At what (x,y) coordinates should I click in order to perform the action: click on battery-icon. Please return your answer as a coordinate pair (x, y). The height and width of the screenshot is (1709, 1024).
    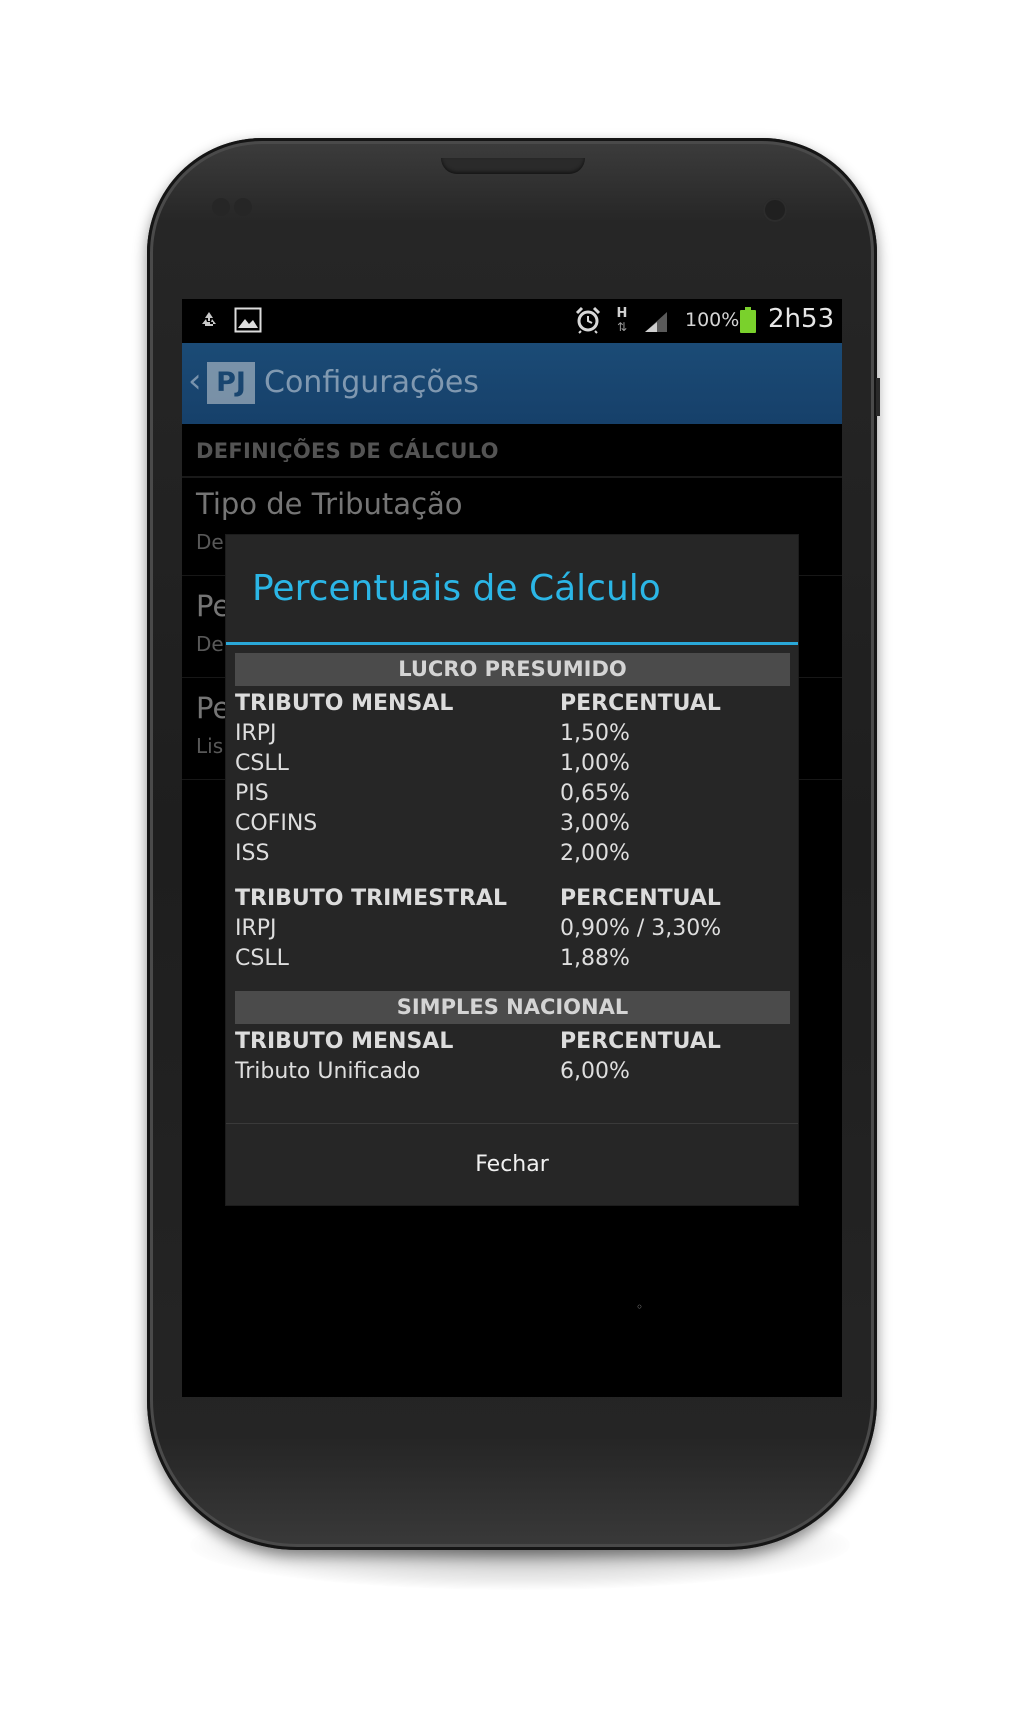
    Looking at the image, I should click on (748, 320).